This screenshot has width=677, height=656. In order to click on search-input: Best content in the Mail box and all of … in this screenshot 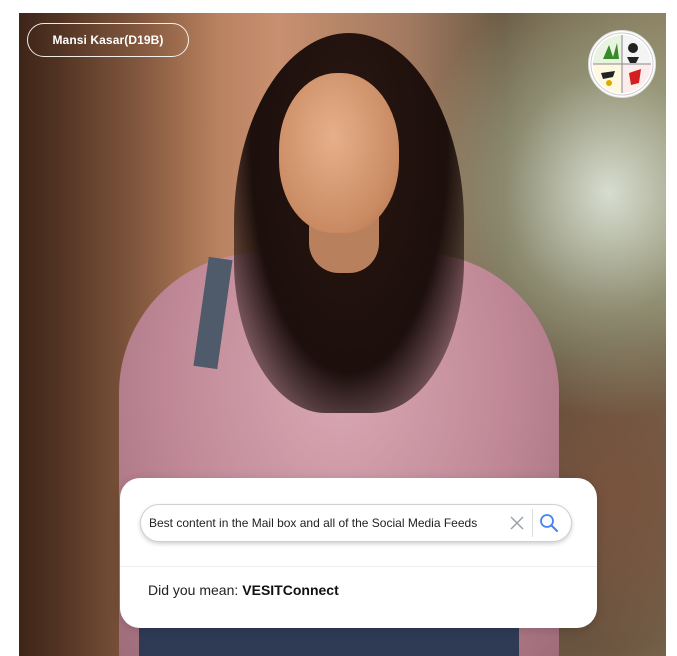, I will do `click(356, 523)`.